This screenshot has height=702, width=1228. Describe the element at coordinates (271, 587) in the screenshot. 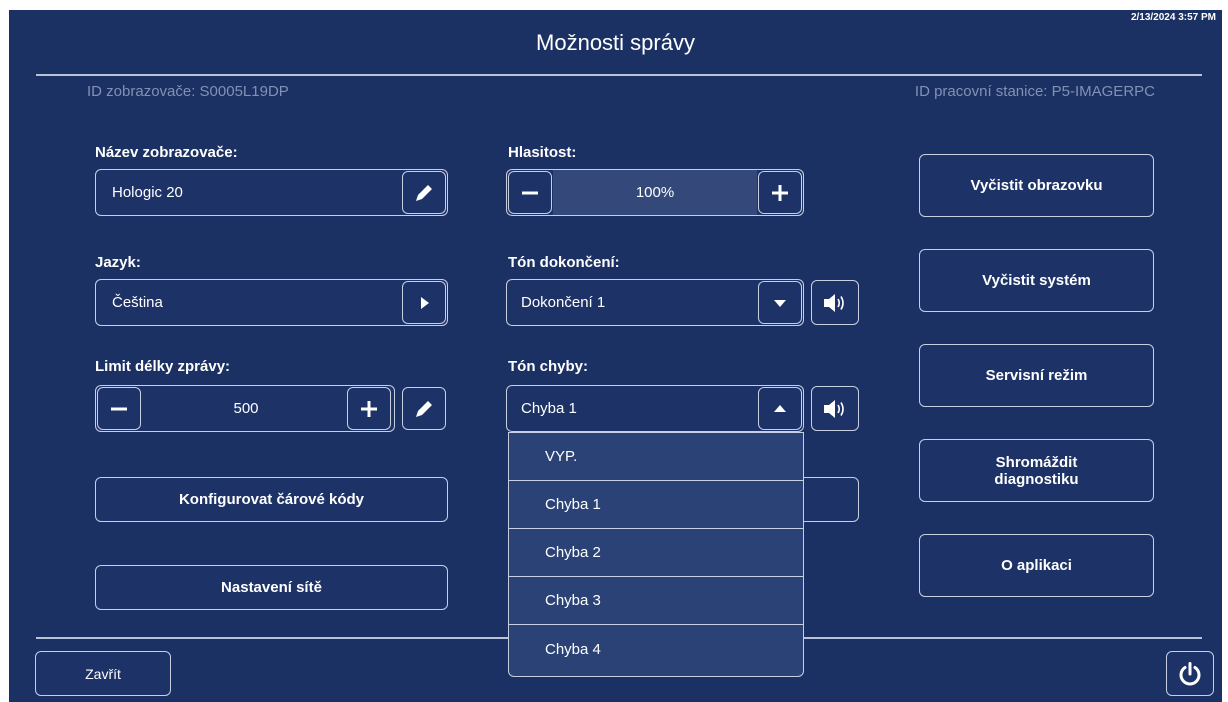

I see `network-settings-button: Nastavení sítě` at that location.